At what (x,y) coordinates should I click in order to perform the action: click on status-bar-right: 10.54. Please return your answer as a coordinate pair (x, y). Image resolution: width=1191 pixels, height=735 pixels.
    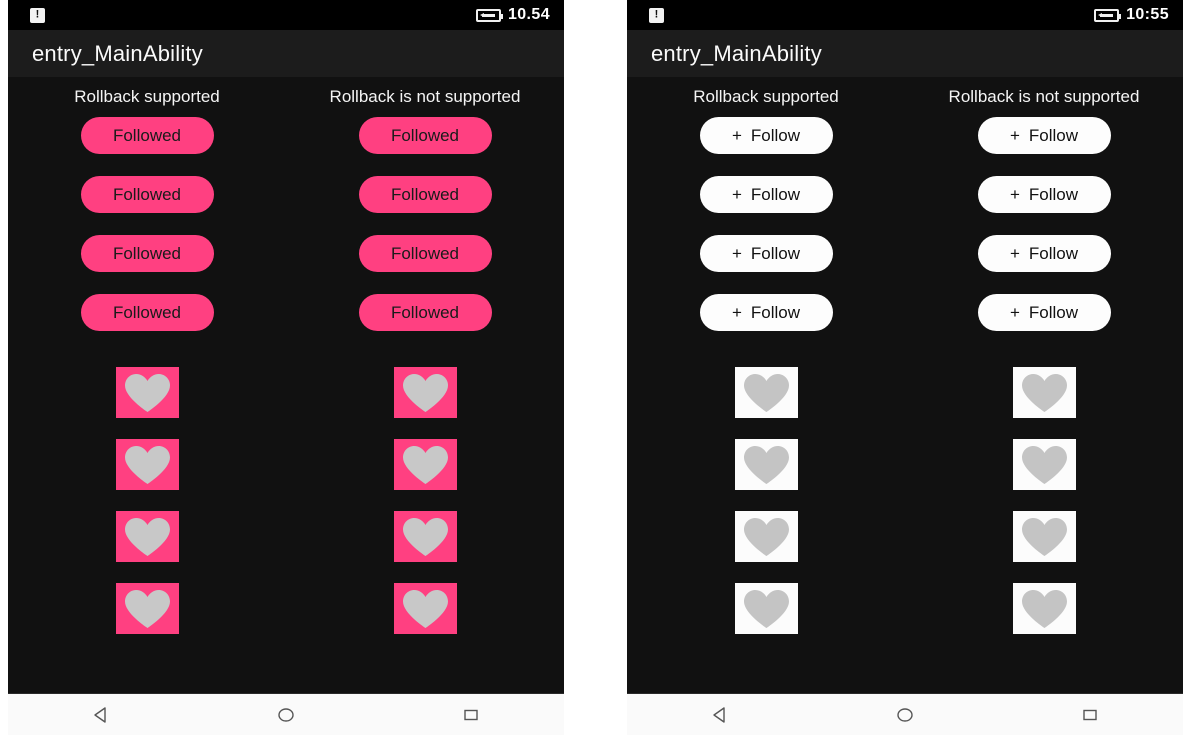
    Looking at the image, I should click on (512, 15).